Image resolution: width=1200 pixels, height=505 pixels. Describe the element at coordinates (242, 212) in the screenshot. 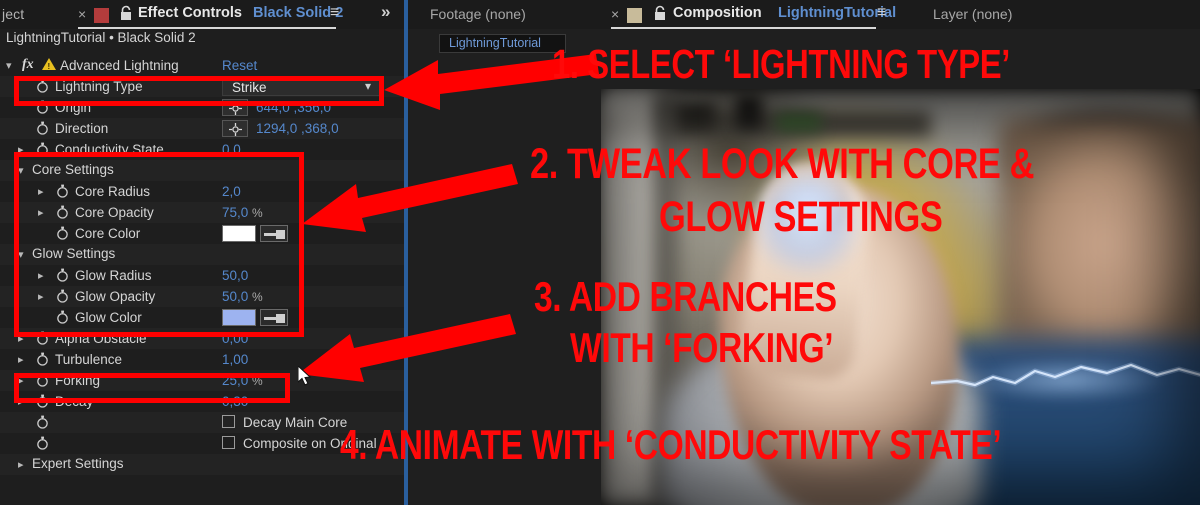

I see `property-value: 75,0 %` at that location.